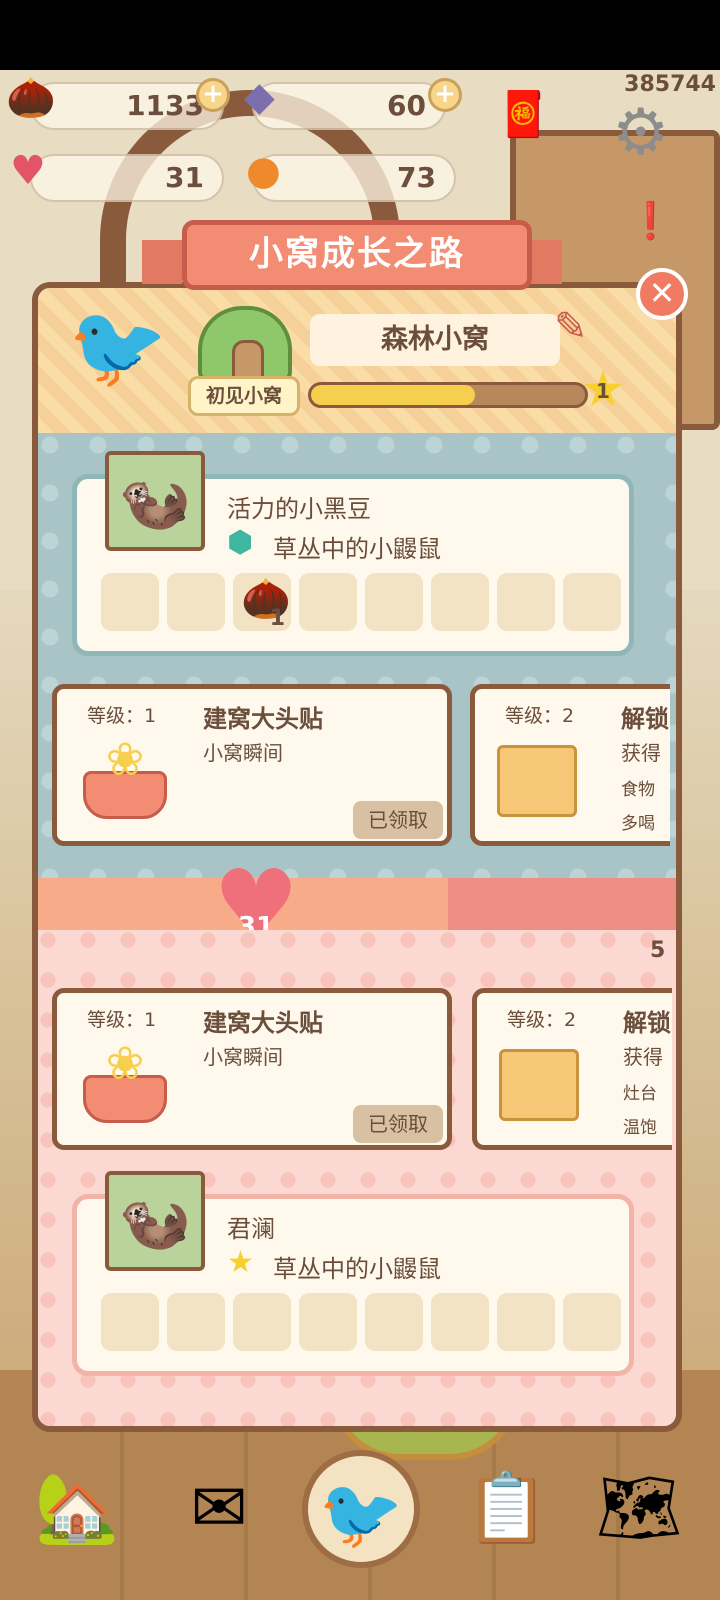 The image size is (720, 1600). I want to click on map-nav-icon: 🗺, so click(639, 1509).